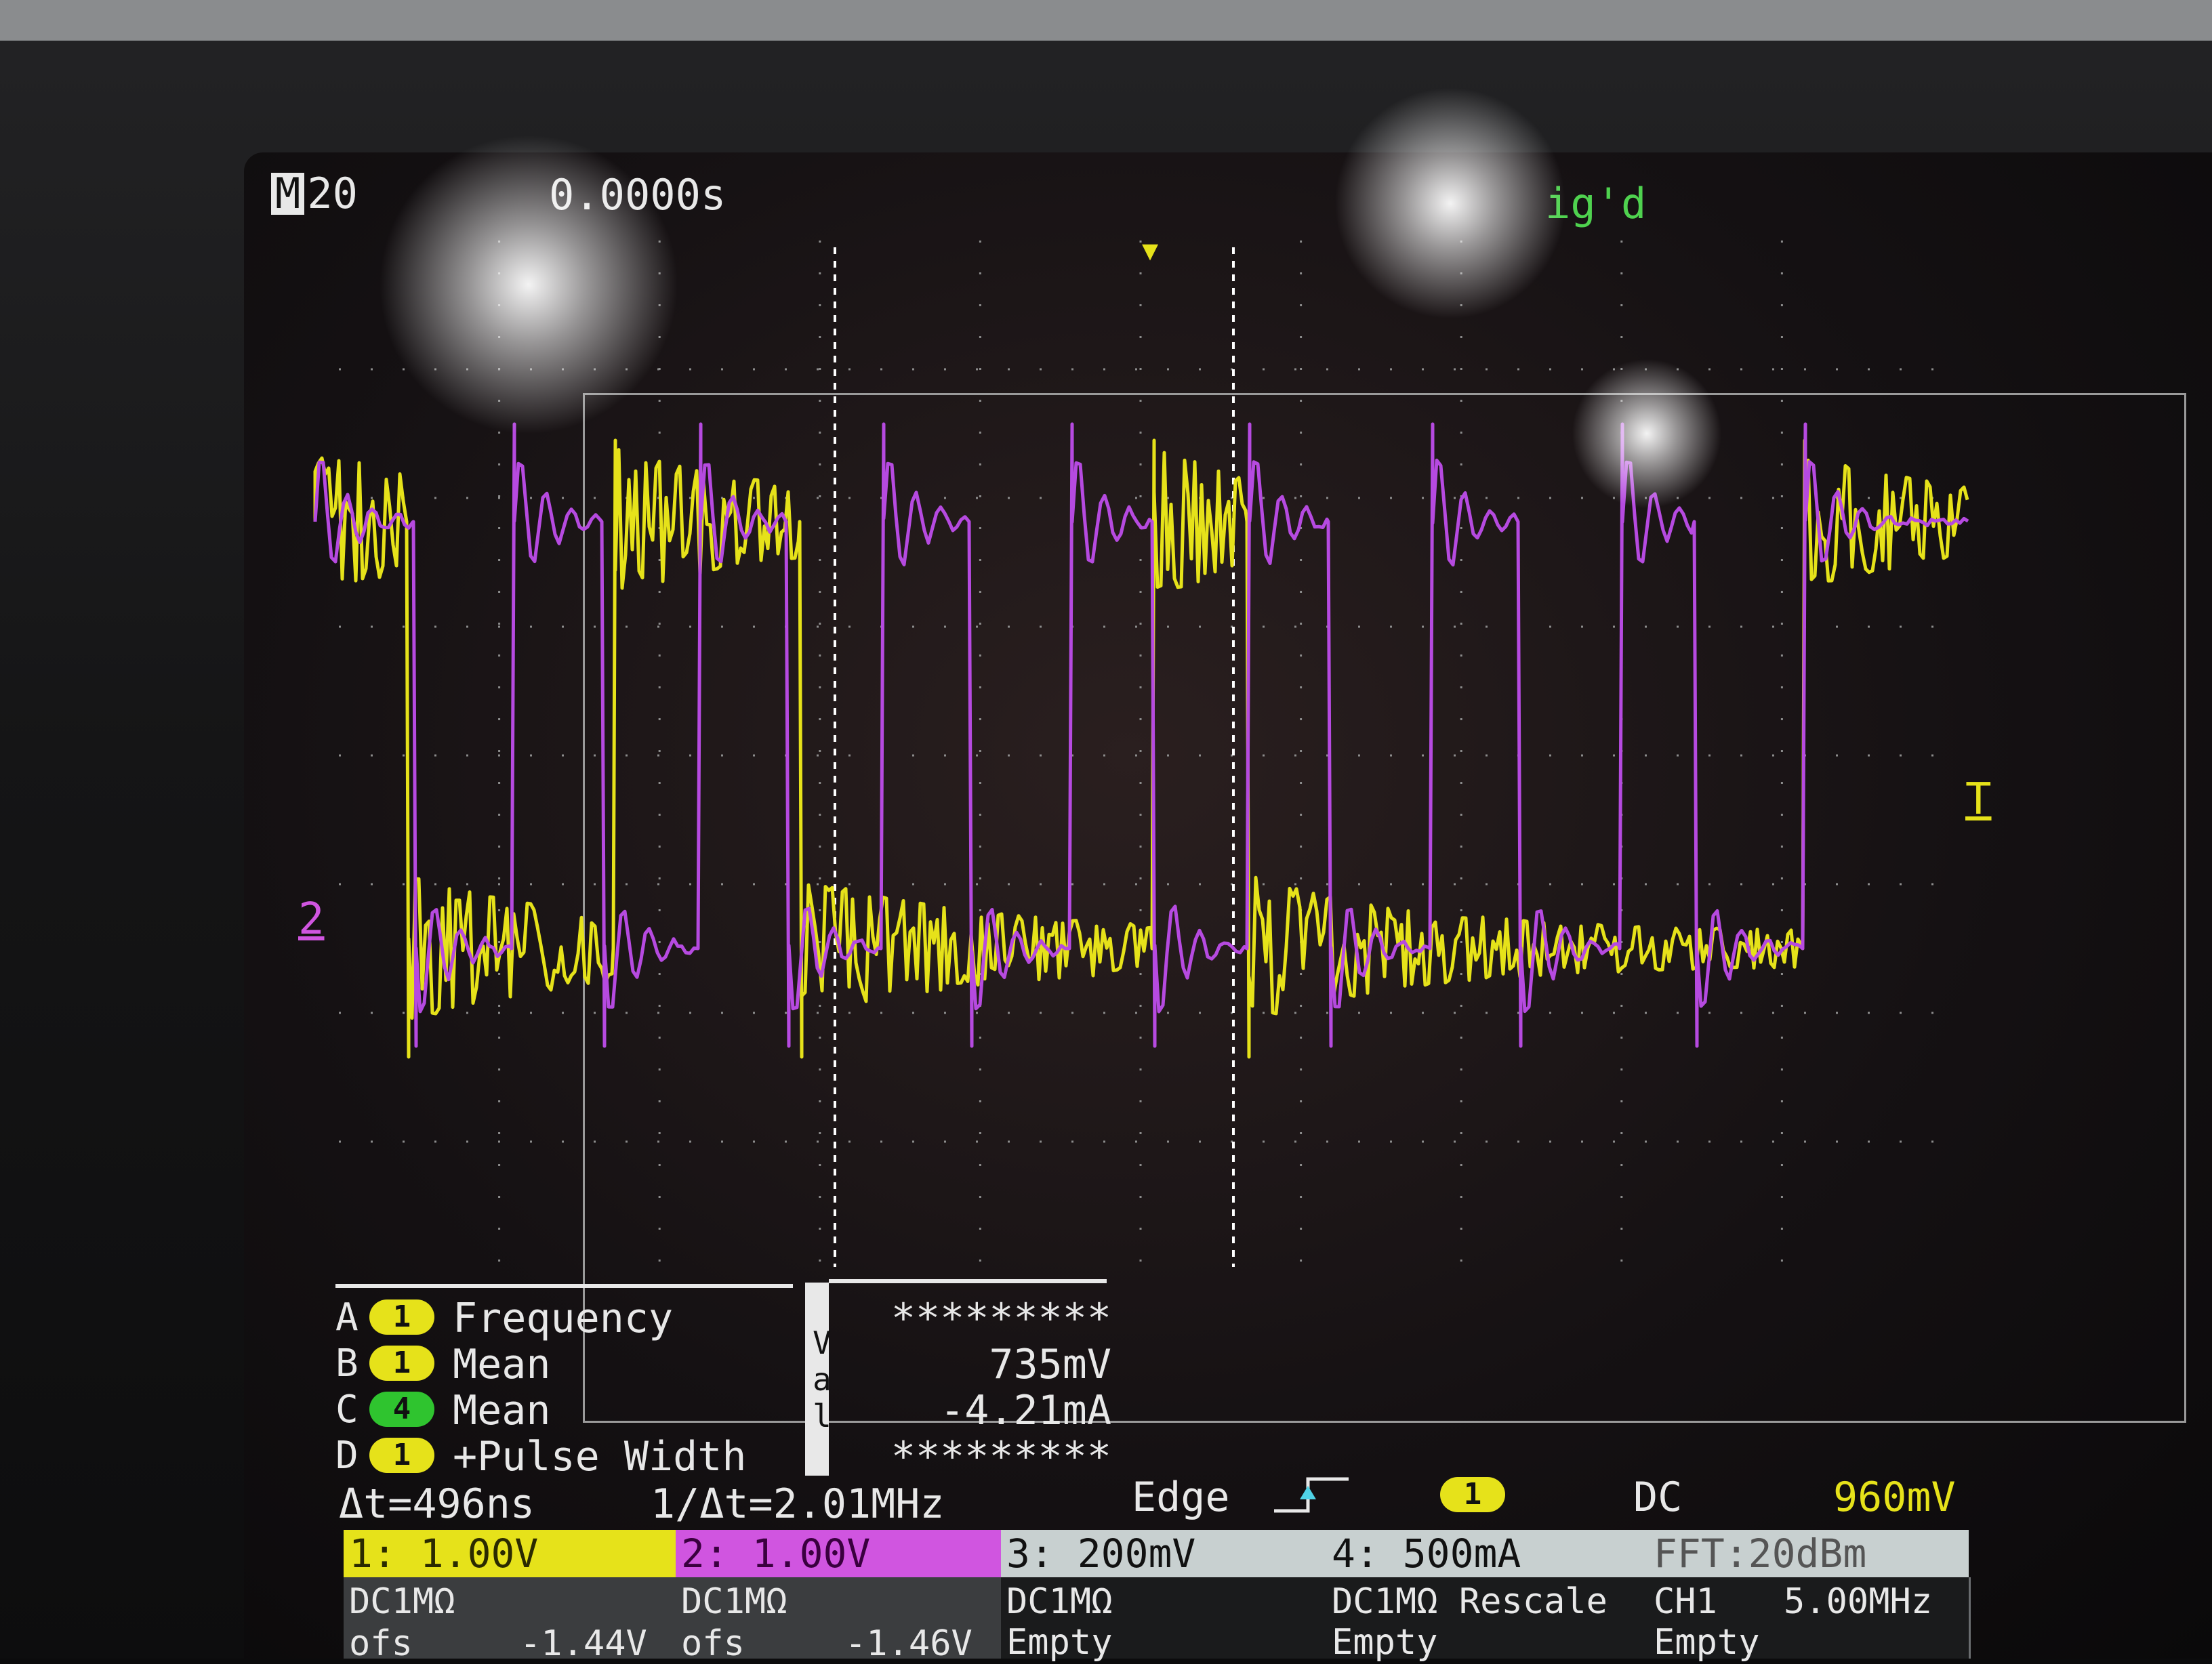 The width and height of the screenshot is (2212, 1664). What do you see at coordinates (798, 1504) in the screenshot?
I see `cursor-inverse-delta-t: 1/Δt=2.01MHz` at bounding box center [798, 1504].